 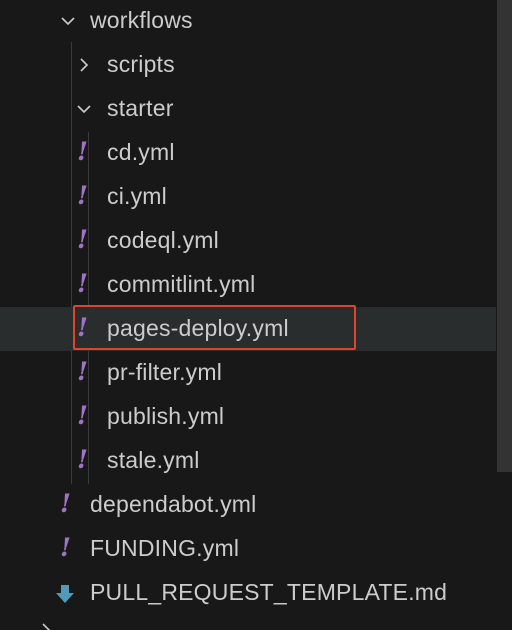 I want to click on tree-item-label: stale.yml, so click(x=153, y=459).